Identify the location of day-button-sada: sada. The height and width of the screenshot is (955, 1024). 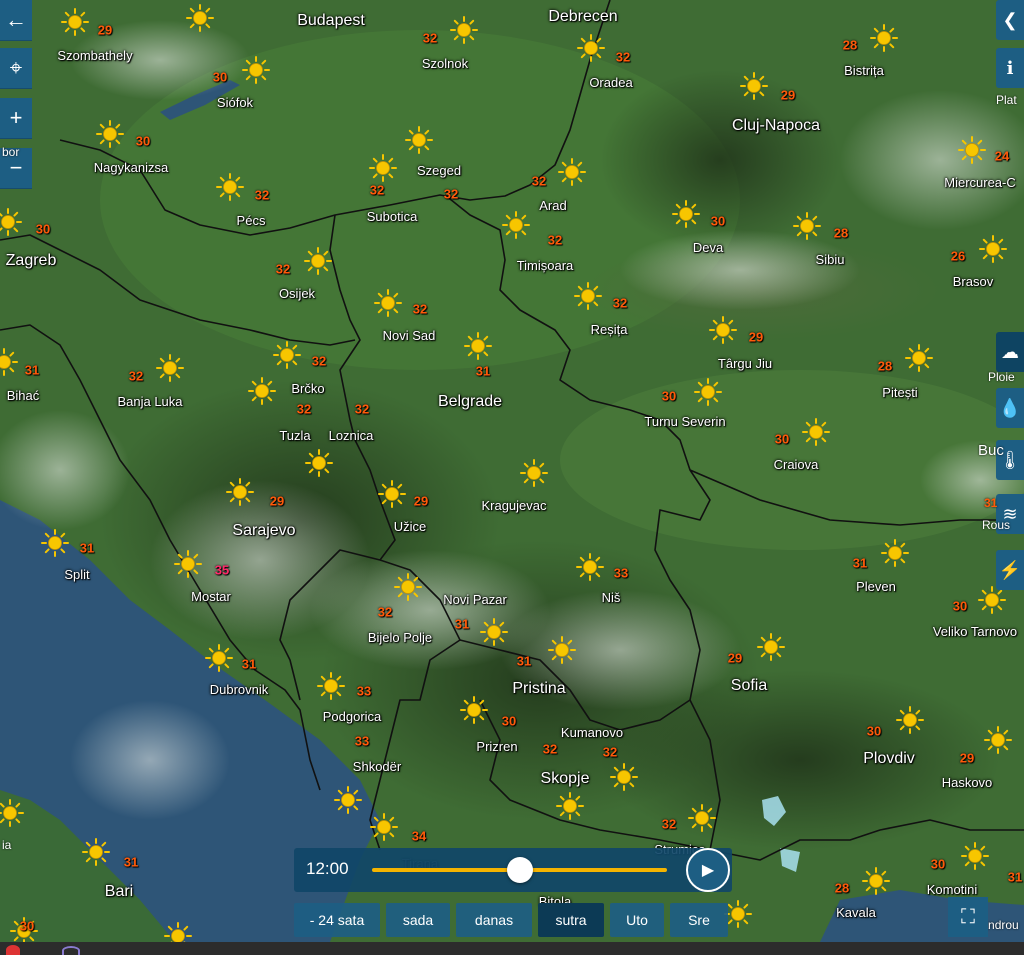
(418, 920).